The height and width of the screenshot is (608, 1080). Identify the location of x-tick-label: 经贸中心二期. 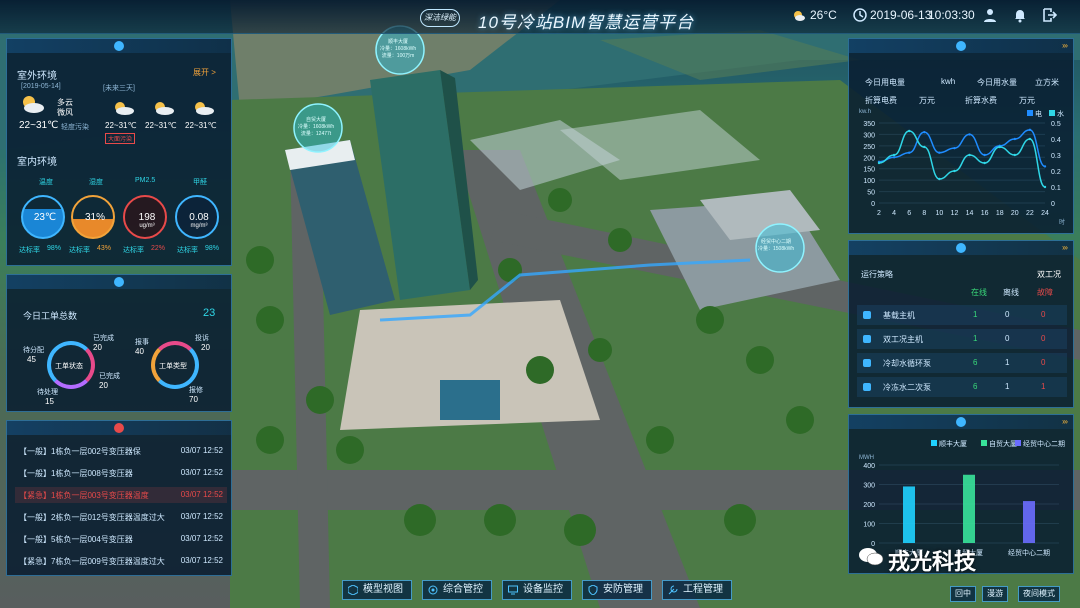
(1029, 552).